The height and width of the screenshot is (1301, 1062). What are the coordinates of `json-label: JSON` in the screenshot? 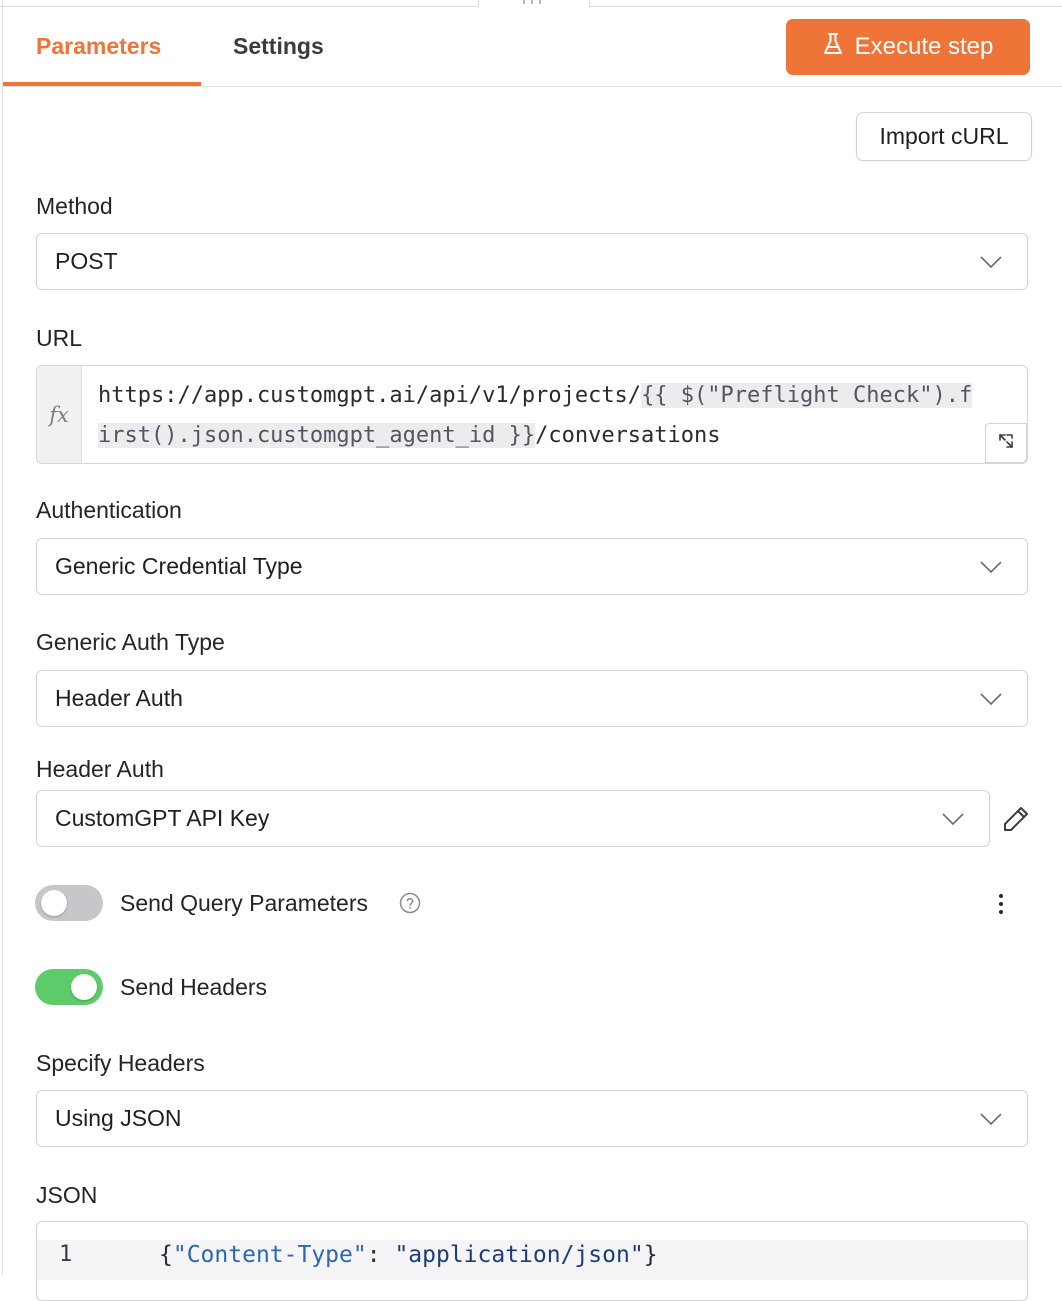 It's located at (67, 1195).